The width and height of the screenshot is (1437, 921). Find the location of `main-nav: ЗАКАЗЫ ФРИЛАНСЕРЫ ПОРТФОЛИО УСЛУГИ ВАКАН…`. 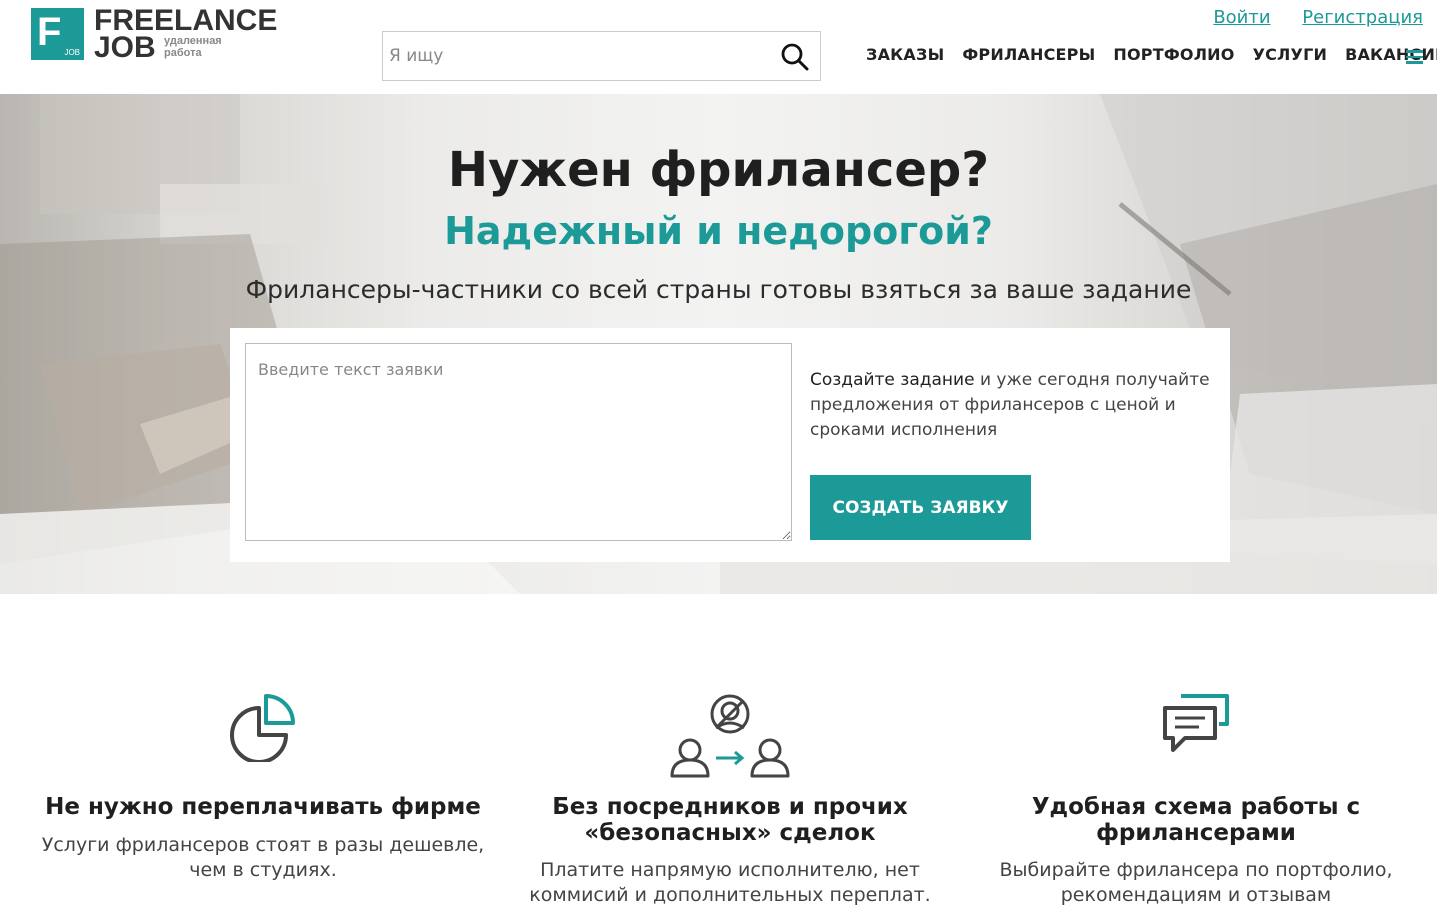

main-nav: ЗАКАЗЫ ФРИЛАНСЕРЫ ПОРТФОЛИО УСЛУГИ ВАКАН… is located at coordinates (1151, 54).